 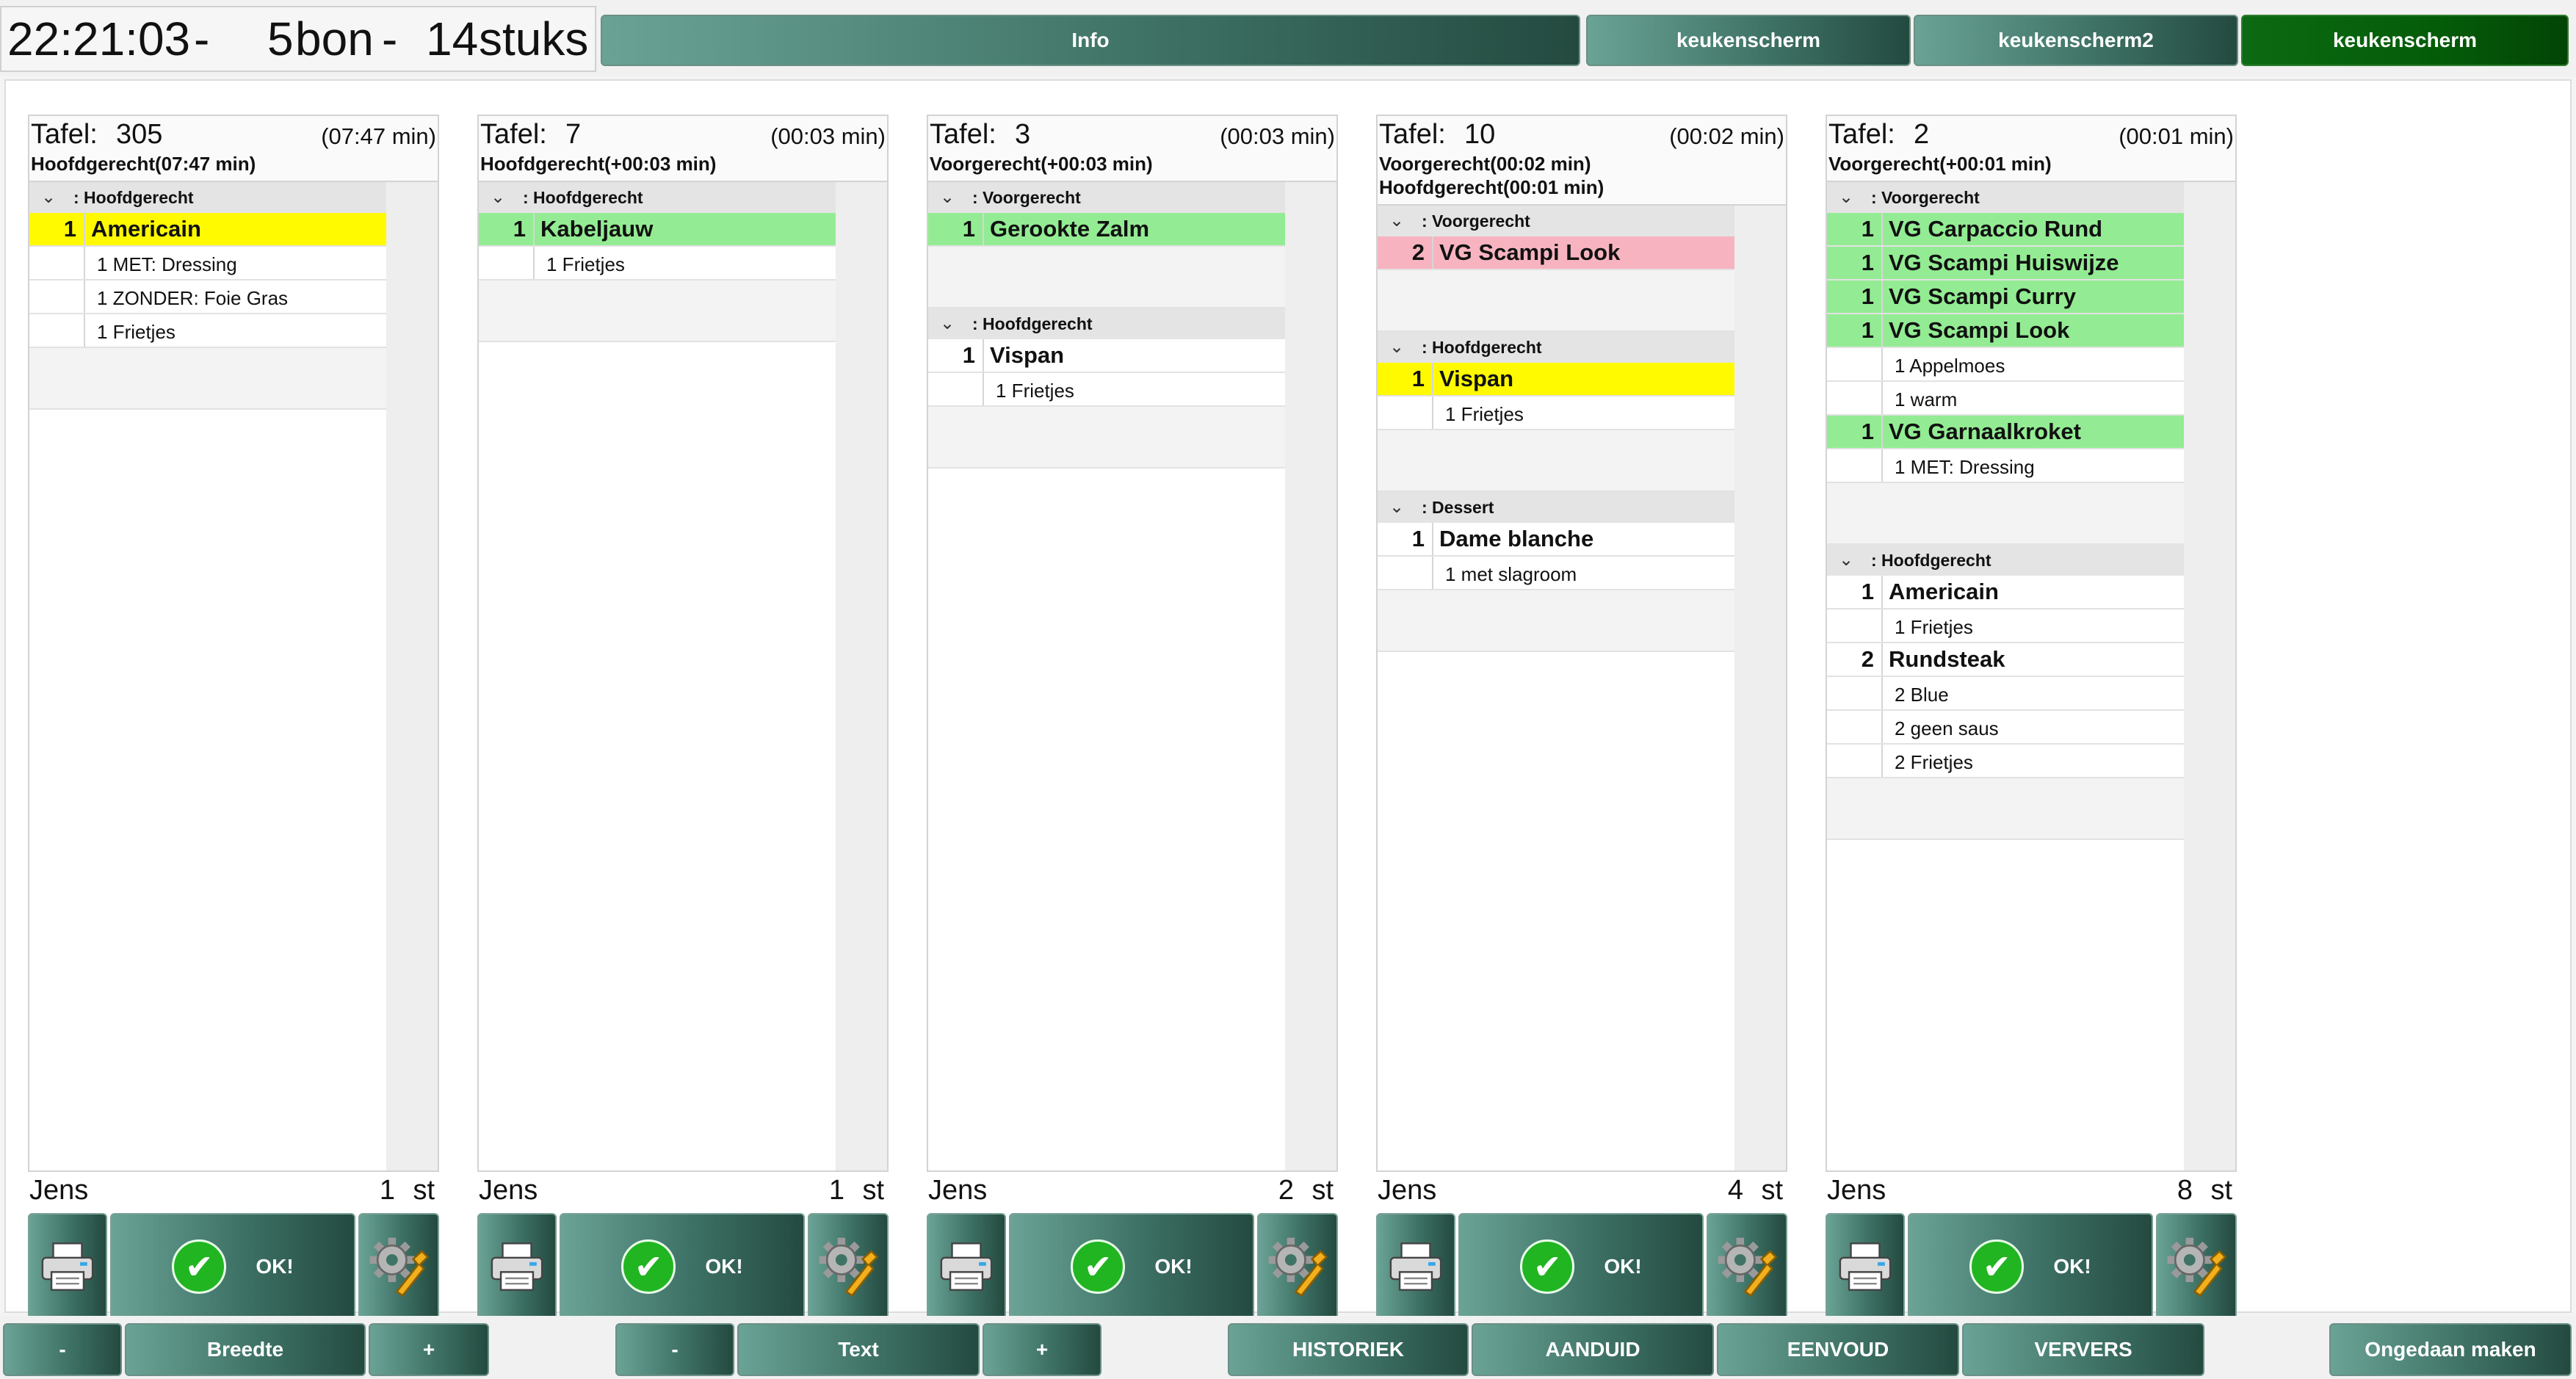 What do you see at coordinates (674, 1349) in the screenshot?
I see `text-decrease-button: -` at bounding box center [674, 1349].